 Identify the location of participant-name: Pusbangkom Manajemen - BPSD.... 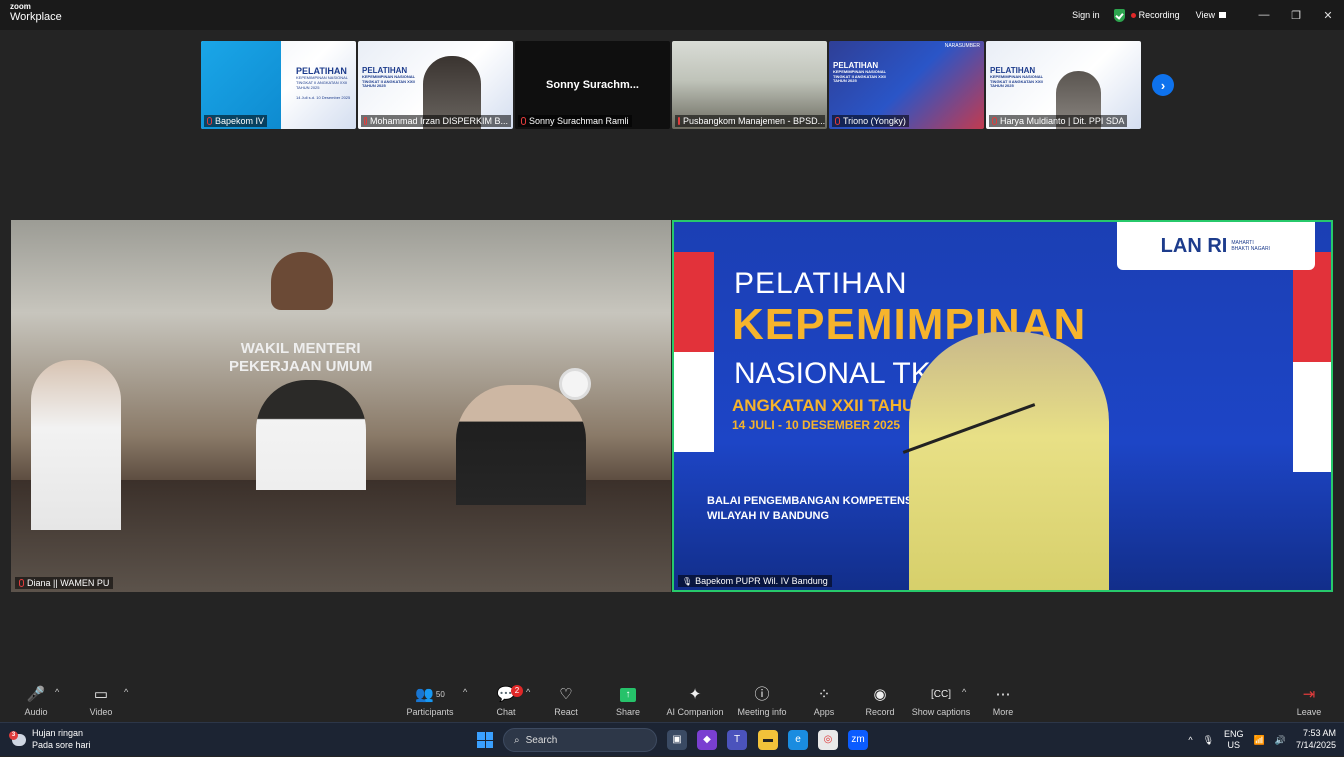
(754, 121).